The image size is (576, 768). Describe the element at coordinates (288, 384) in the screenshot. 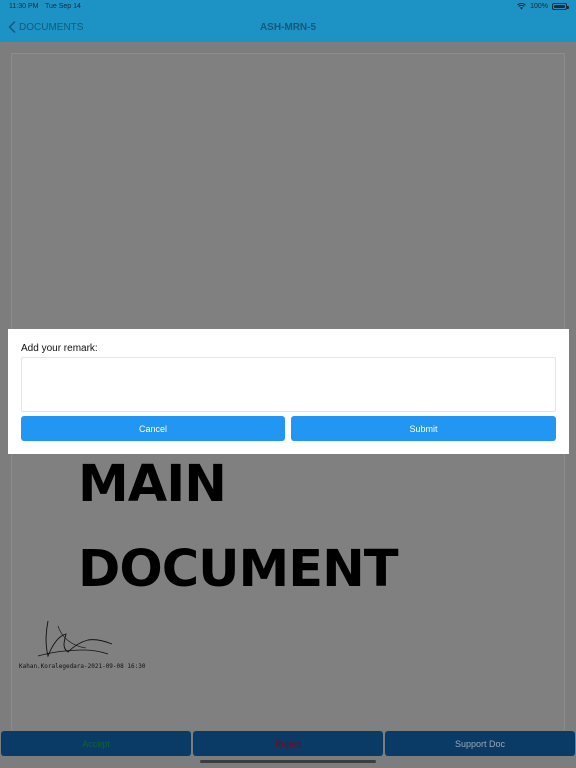

I see `remark-input` at that location.